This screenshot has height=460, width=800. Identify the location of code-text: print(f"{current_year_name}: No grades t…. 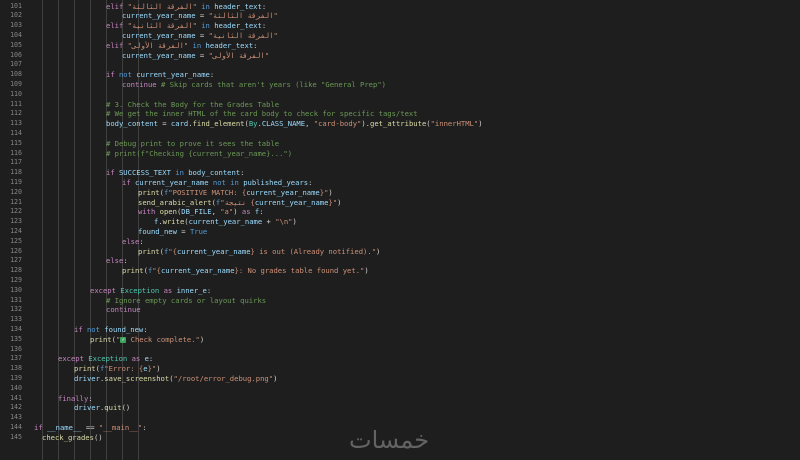
(245, 271).